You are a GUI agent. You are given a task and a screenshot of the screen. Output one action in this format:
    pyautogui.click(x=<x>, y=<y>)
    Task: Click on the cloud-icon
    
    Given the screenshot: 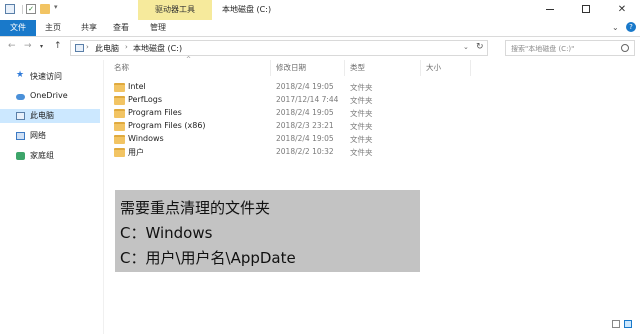 What is the action you would take?
    pyautogui.click(x=20, y=97)
    